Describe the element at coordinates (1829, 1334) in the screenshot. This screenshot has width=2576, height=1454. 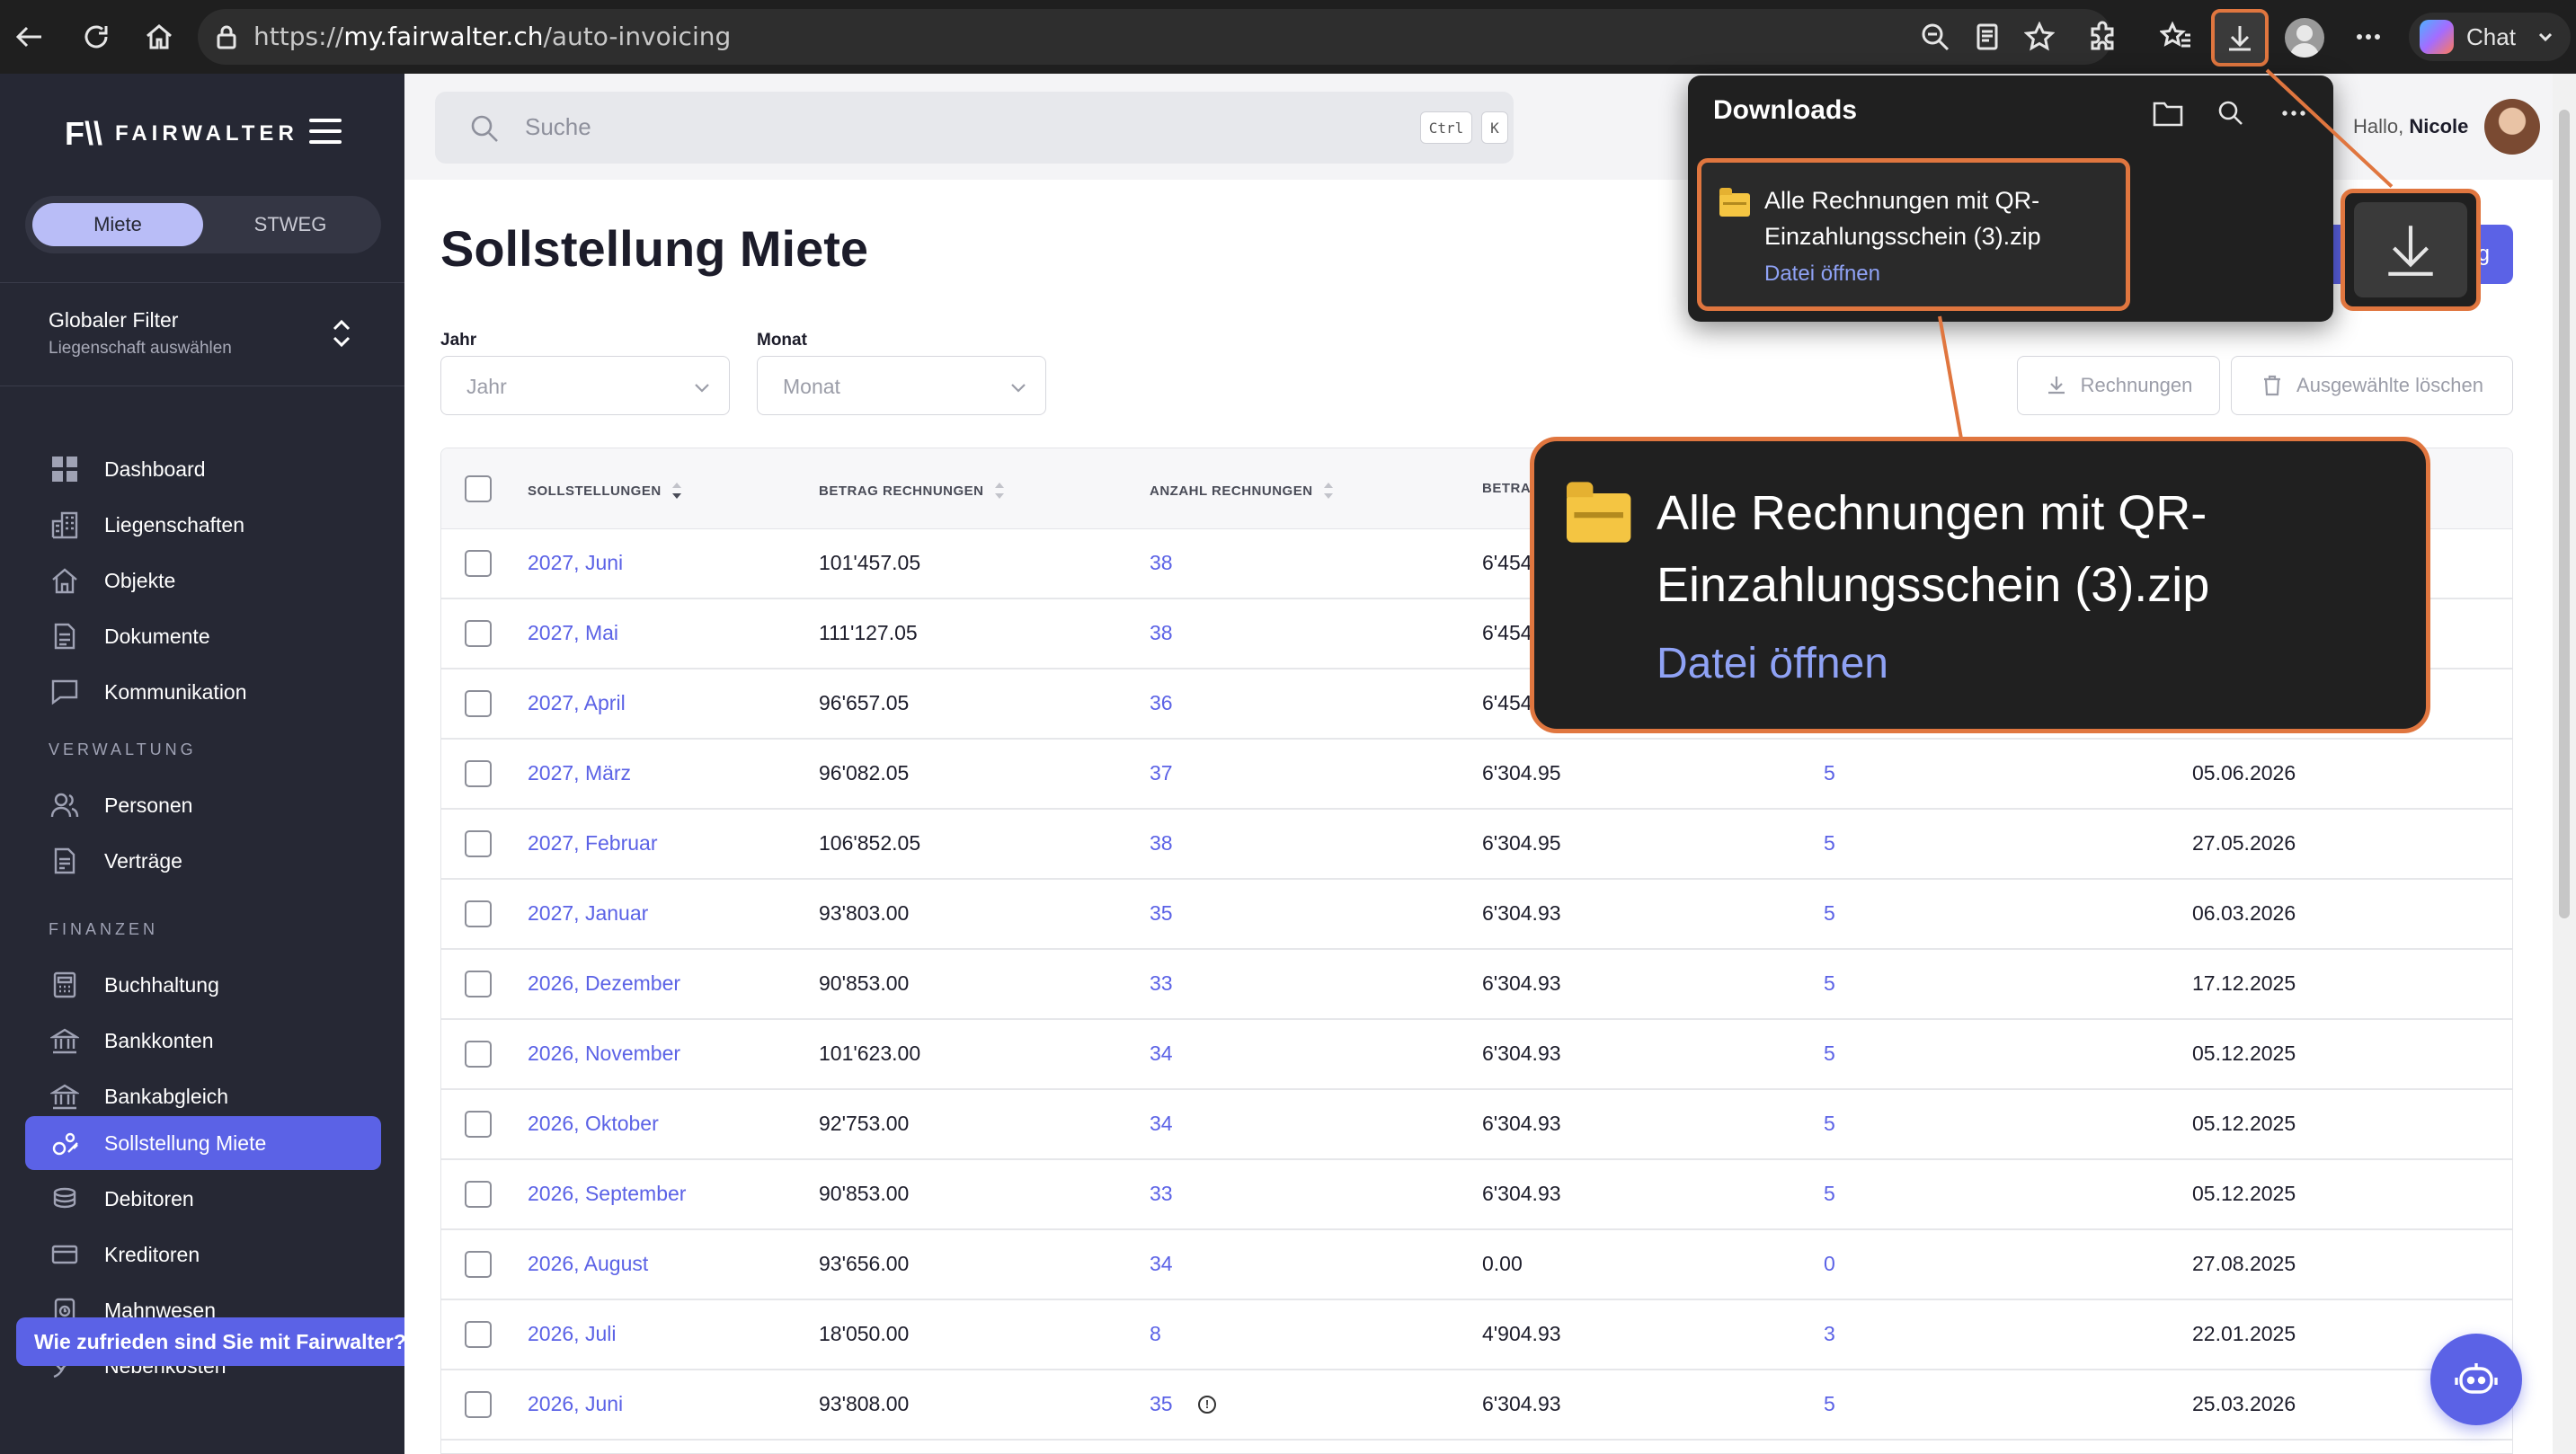
I see `cell-count-2: 3` at that location.